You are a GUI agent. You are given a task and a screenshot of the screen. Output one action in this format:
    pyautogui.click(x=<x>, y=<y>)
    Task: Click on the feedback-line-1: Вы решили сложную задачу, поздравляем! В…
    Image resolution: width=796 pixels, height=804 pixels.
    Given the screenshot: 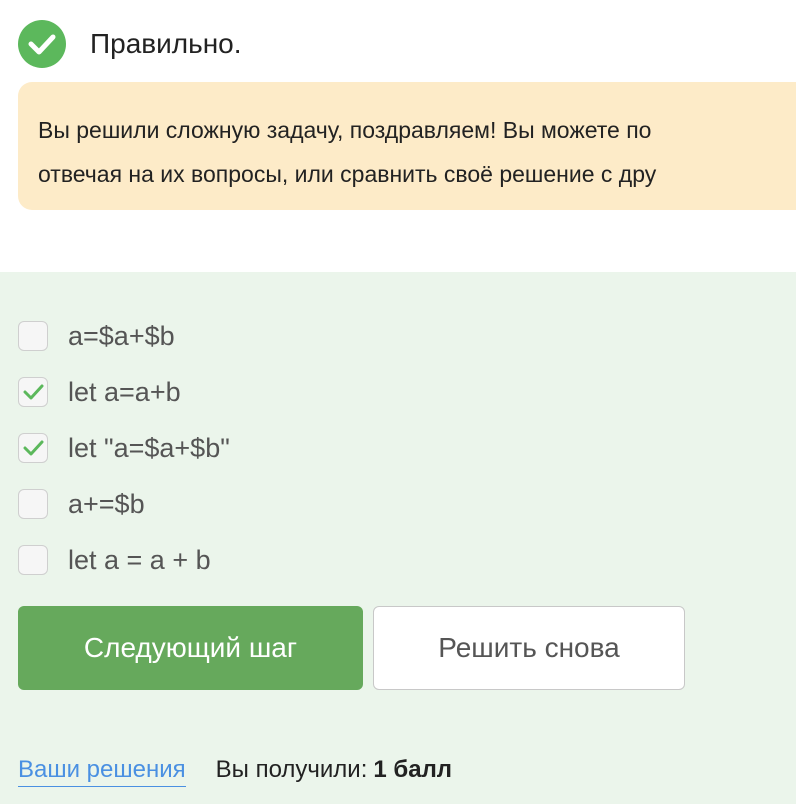 What is the action you would take?
    pyautogui.click(x=345, y=130)
    